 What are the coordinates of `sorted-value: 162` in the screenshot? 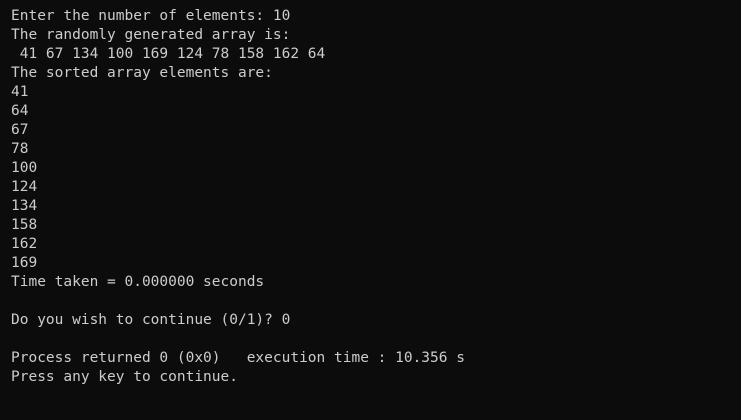 It's located at (24, 244).